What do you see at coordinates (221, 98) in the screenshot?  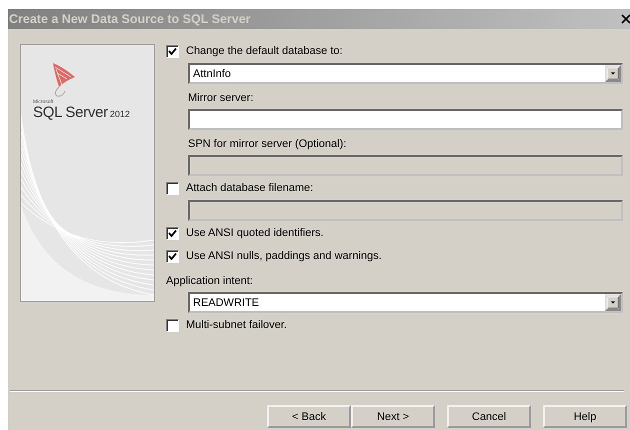 I see `field-label: Mirror server:` at bounding box center [221, 98].